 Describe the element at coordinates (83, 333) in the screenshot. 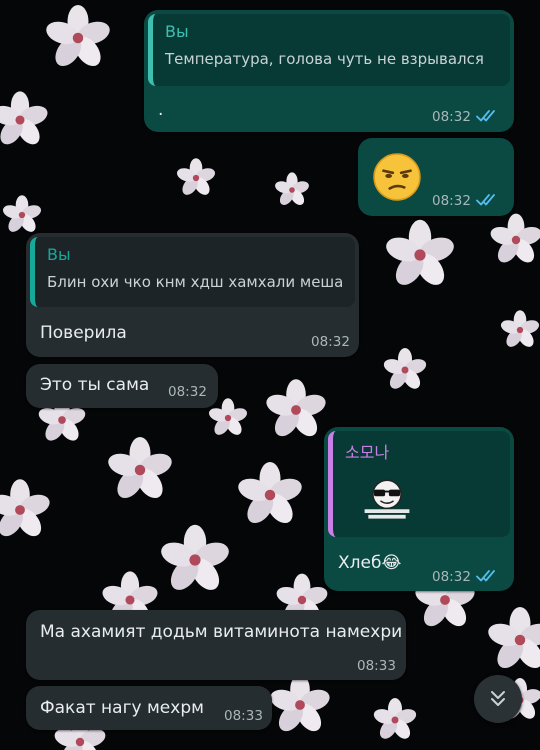

I see `message-text: Поверила` at that location.